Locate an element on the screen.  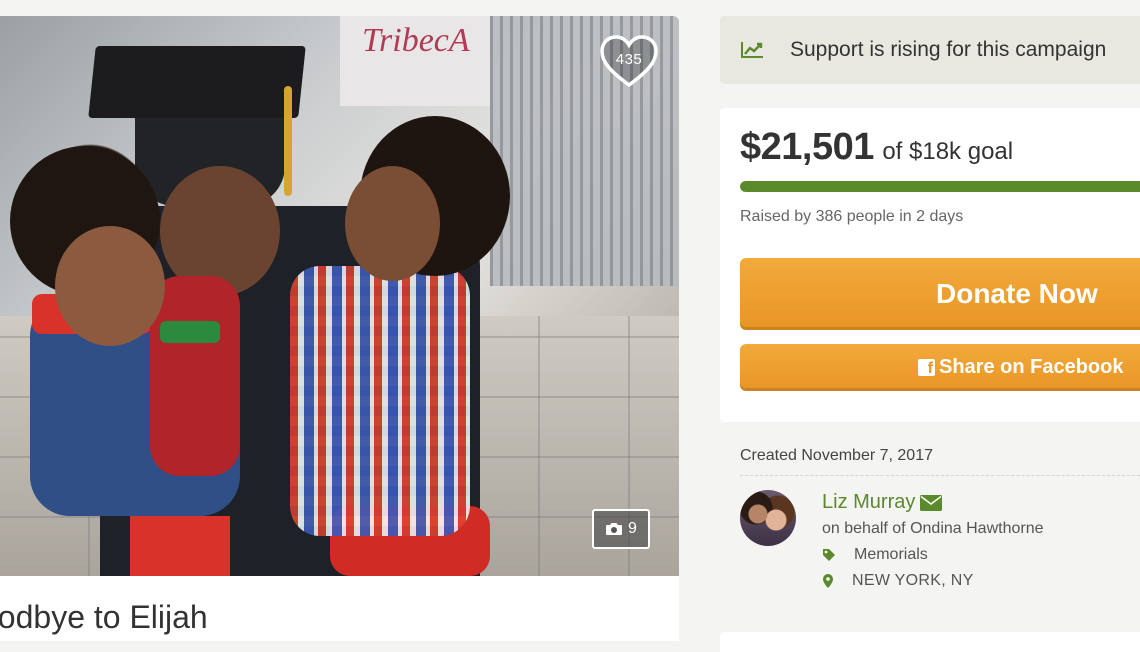
raised-by-text: Raised by 386 people in 2 days is located at coordinates (852, 216).